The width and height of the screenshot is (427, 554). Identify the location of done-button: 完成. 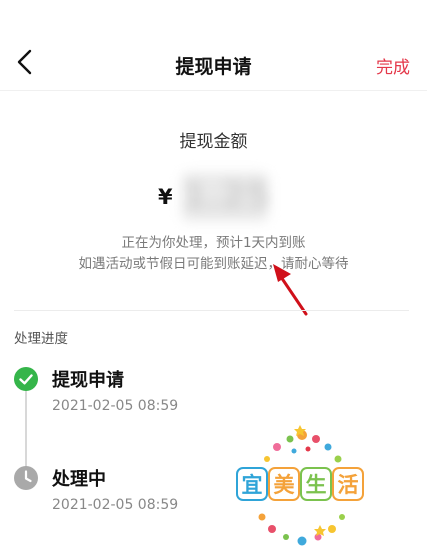
(393, 65).